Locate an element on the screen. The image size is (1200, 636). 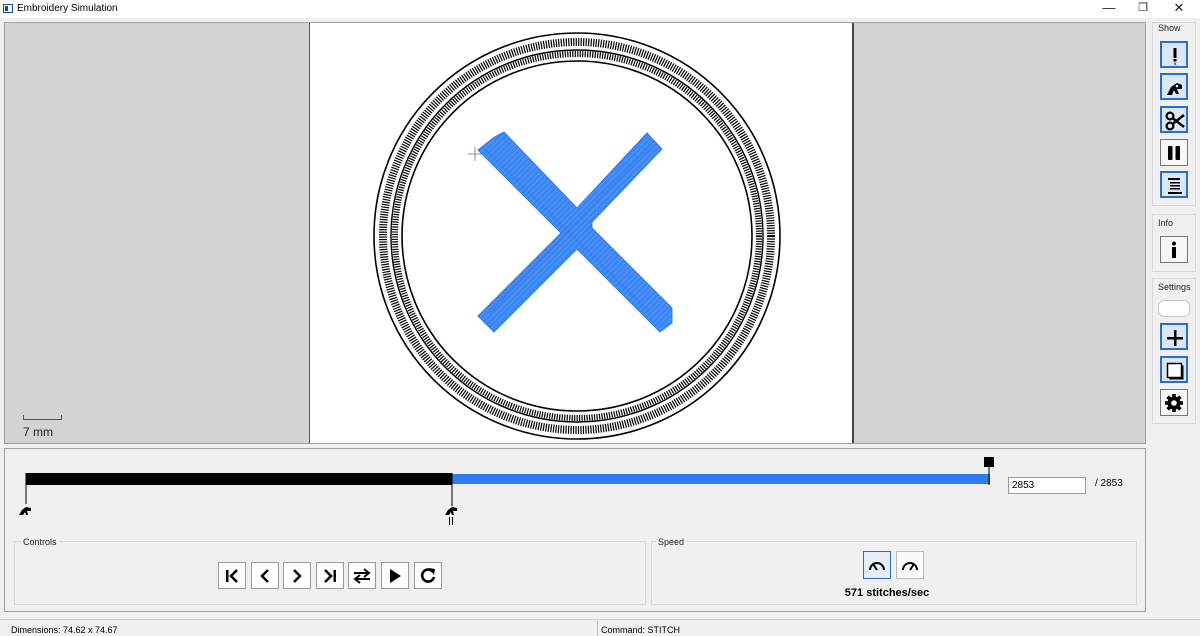
play-button is located at coordinates (395, 575).